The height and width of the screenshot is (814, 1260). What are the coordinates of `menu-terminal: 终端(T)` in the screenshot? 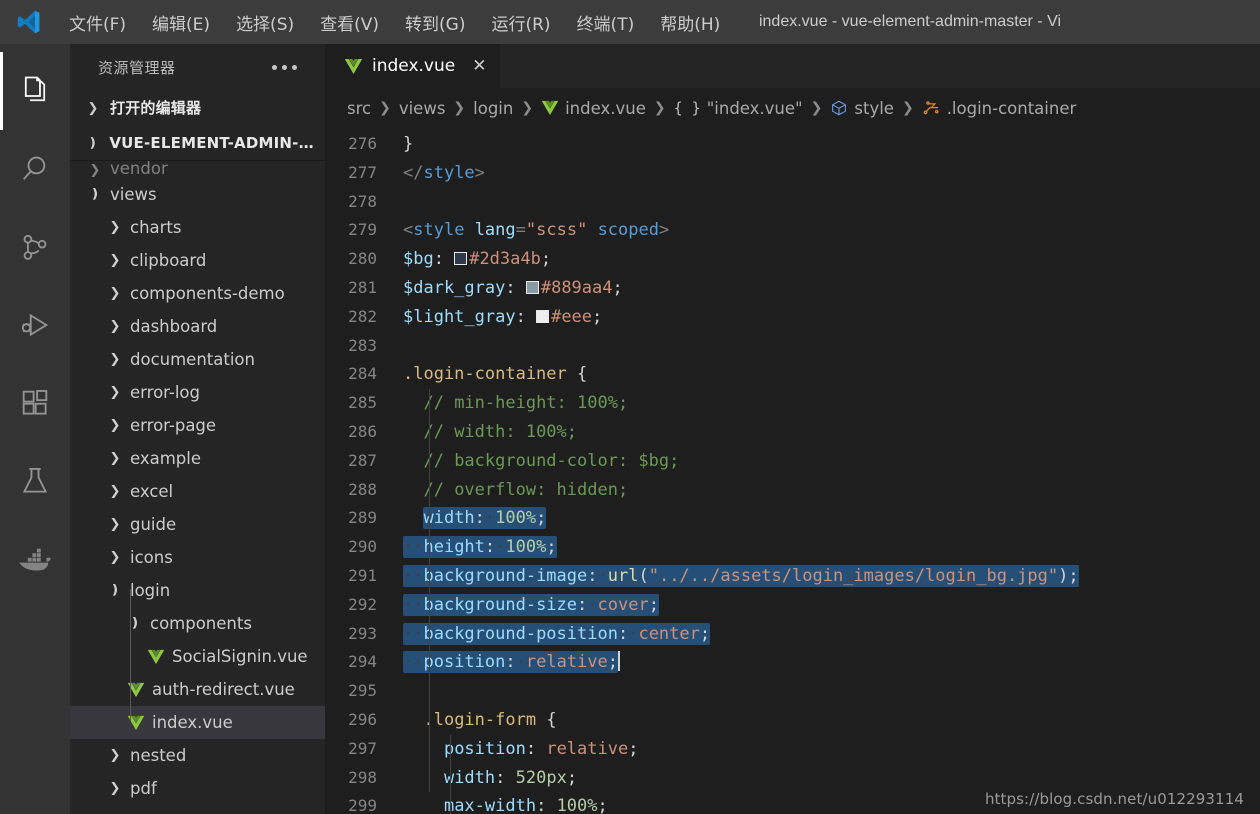 It's located at (606, 22).